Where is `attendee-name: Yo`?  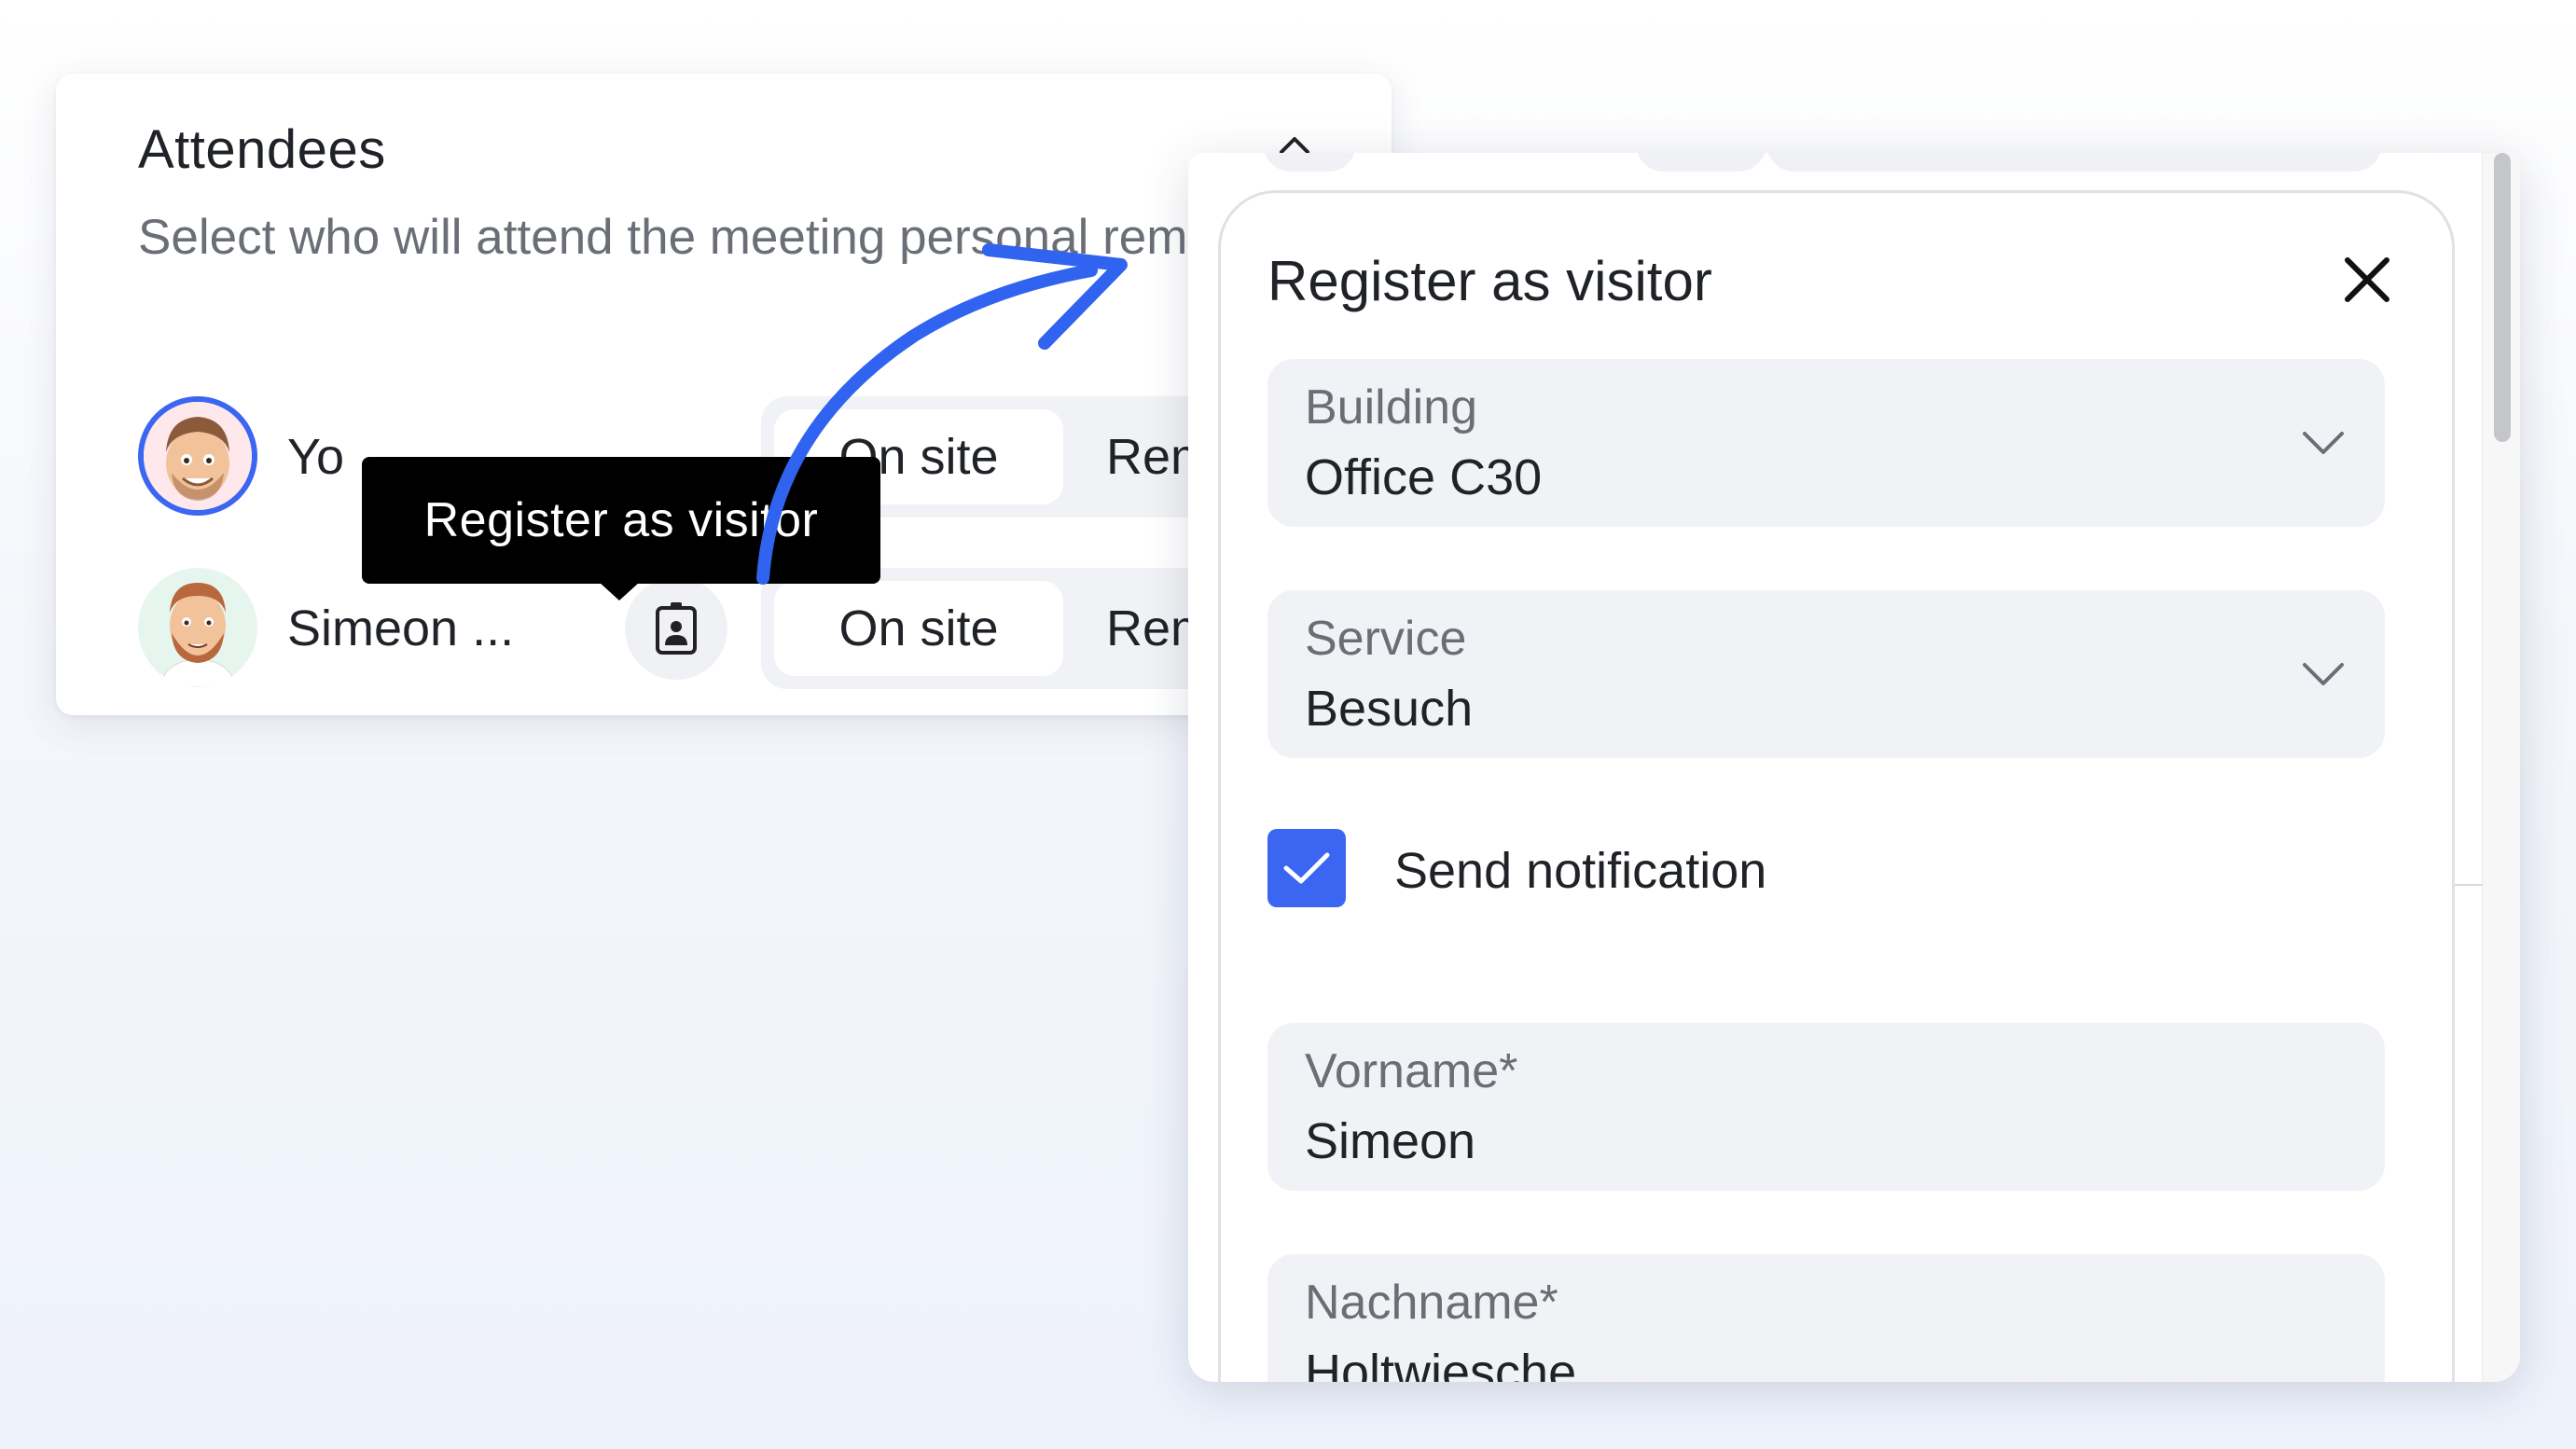 attendee-name: Yo is located at coordinates (316, 457).